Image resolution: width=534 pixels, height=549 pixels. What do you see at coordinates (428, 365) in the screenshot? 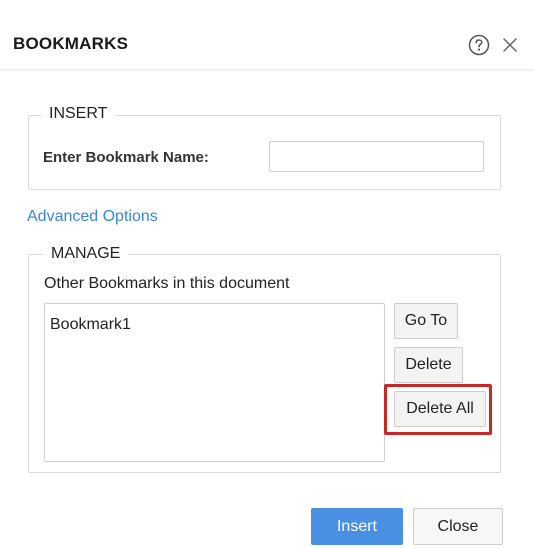
I see `delete-button: Delete` at bounding box center [428, 365].